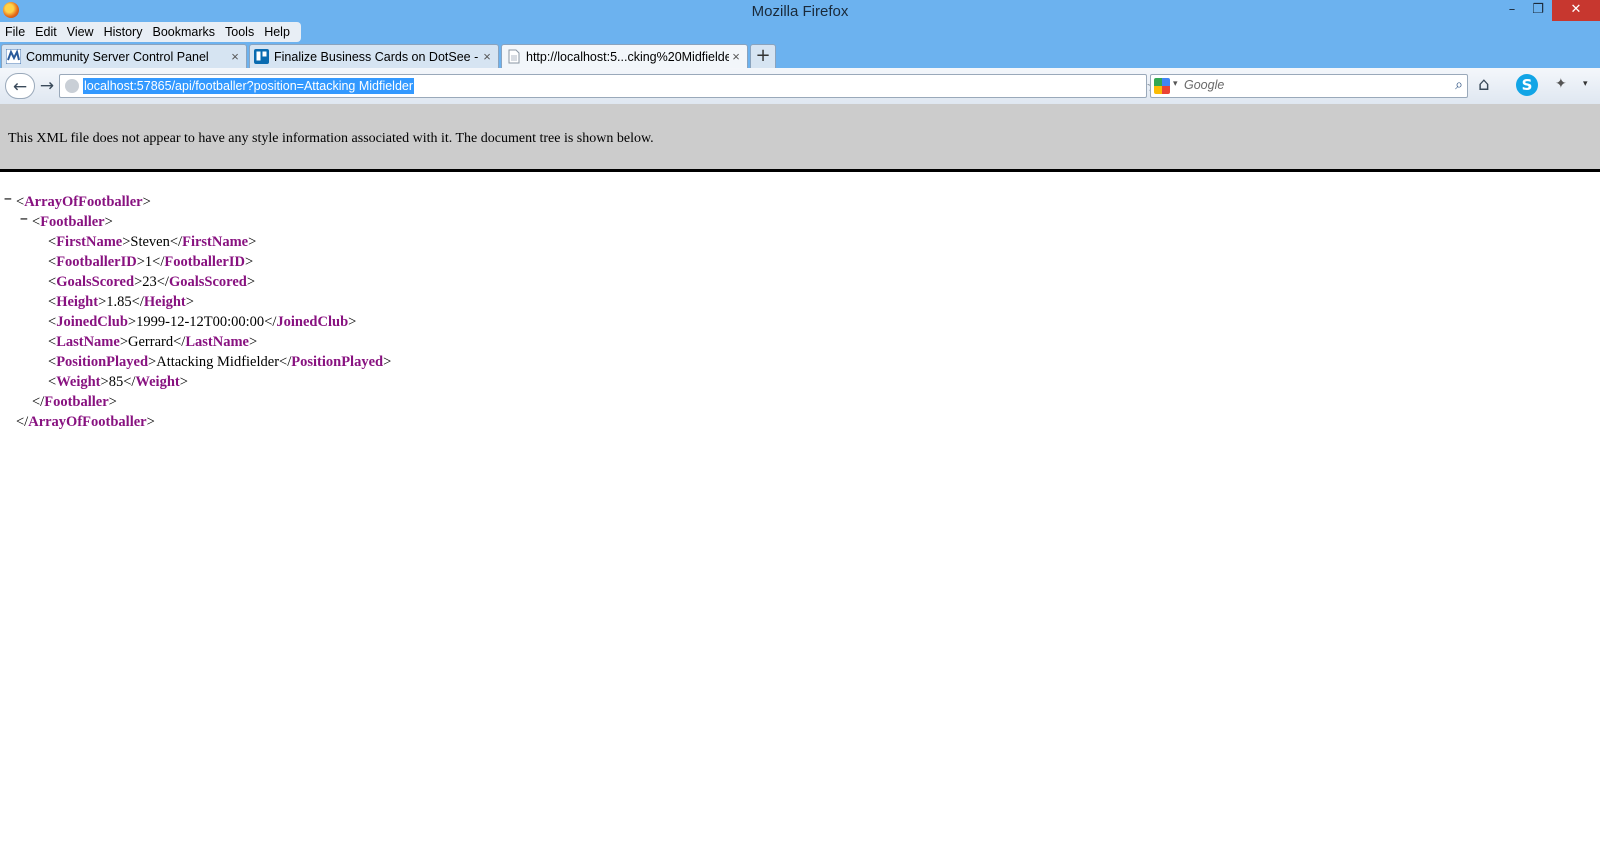 The image size is (1600, 860). I want to click on xml-field: <FirstName>Steven</FirstName>, so click(152, 242).